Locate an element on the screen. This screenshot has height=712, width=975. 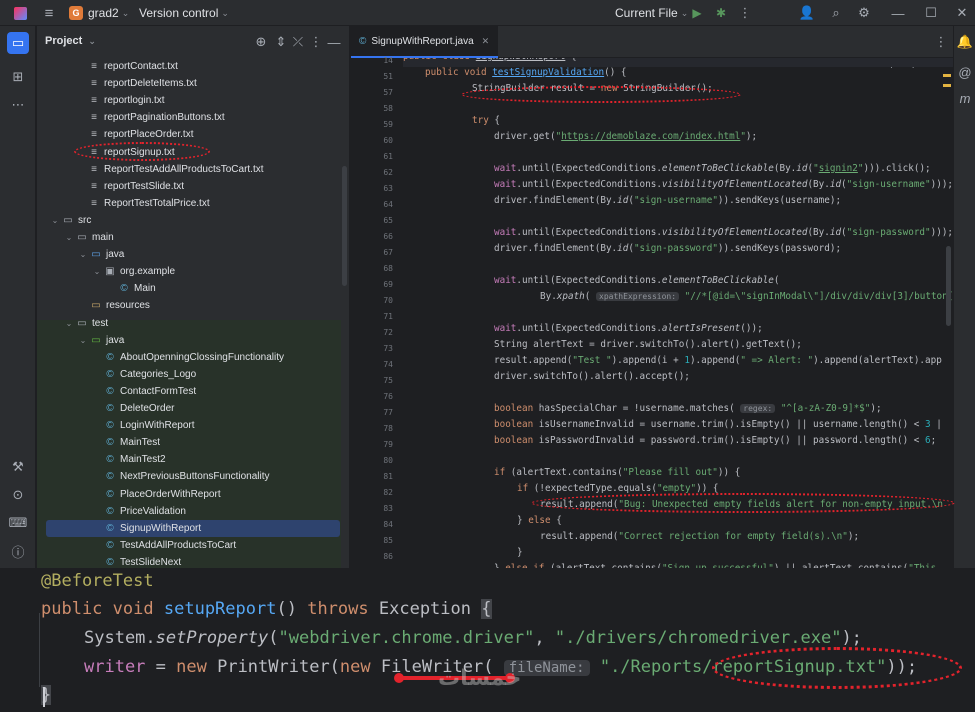
tree-item: © SignupWithReport is located at coordinates (146, 528).